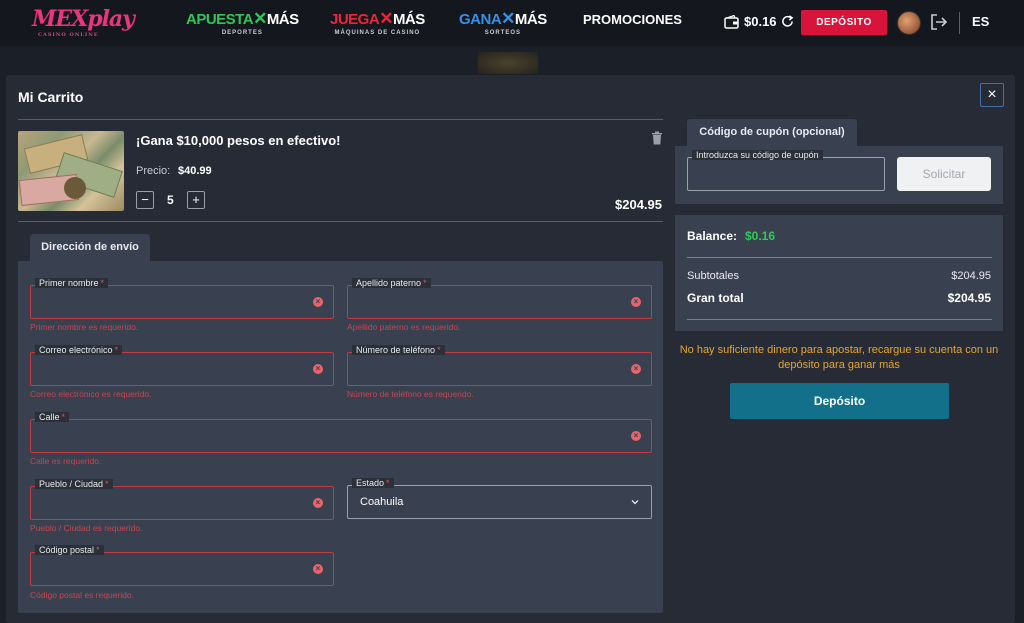 The width and height of the screenshot is (1024, 623). What do you see at coordinates (340, 221) in the screenshot?
I see `divider-product` at bounding box center [340, 221].